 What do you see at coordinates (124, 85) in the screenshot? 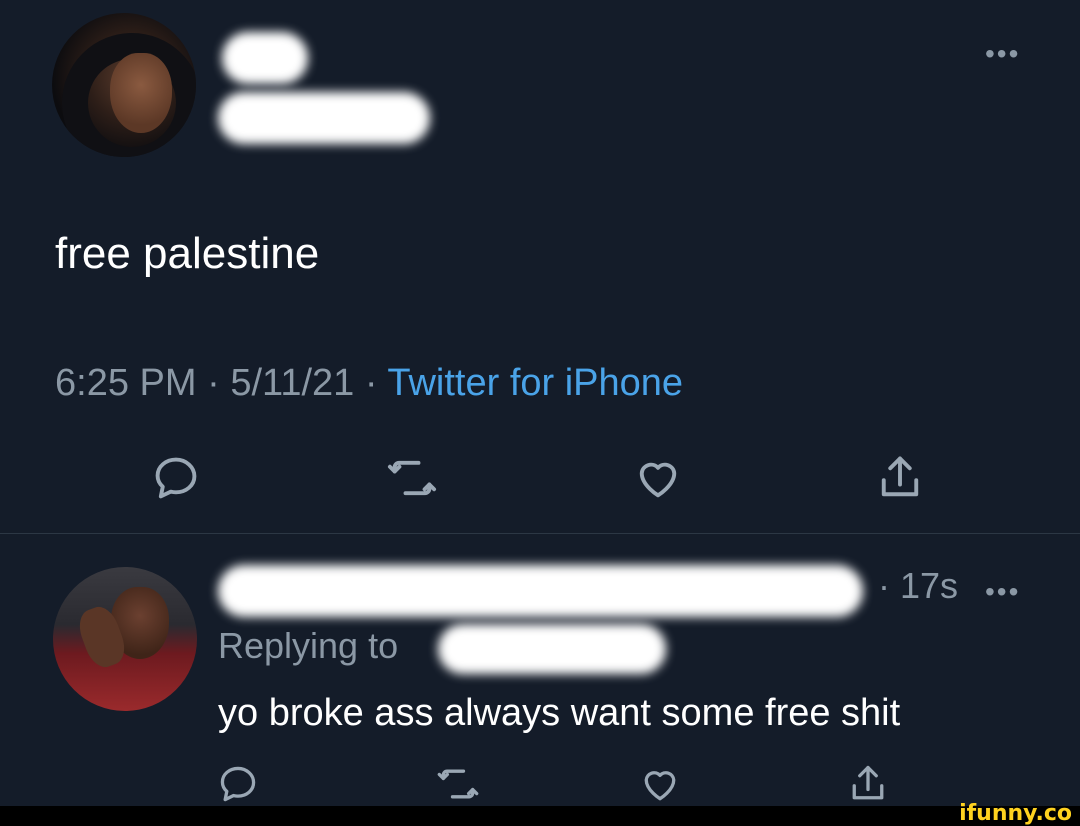
I see `author-avatar` at bounding box center [124, 85].